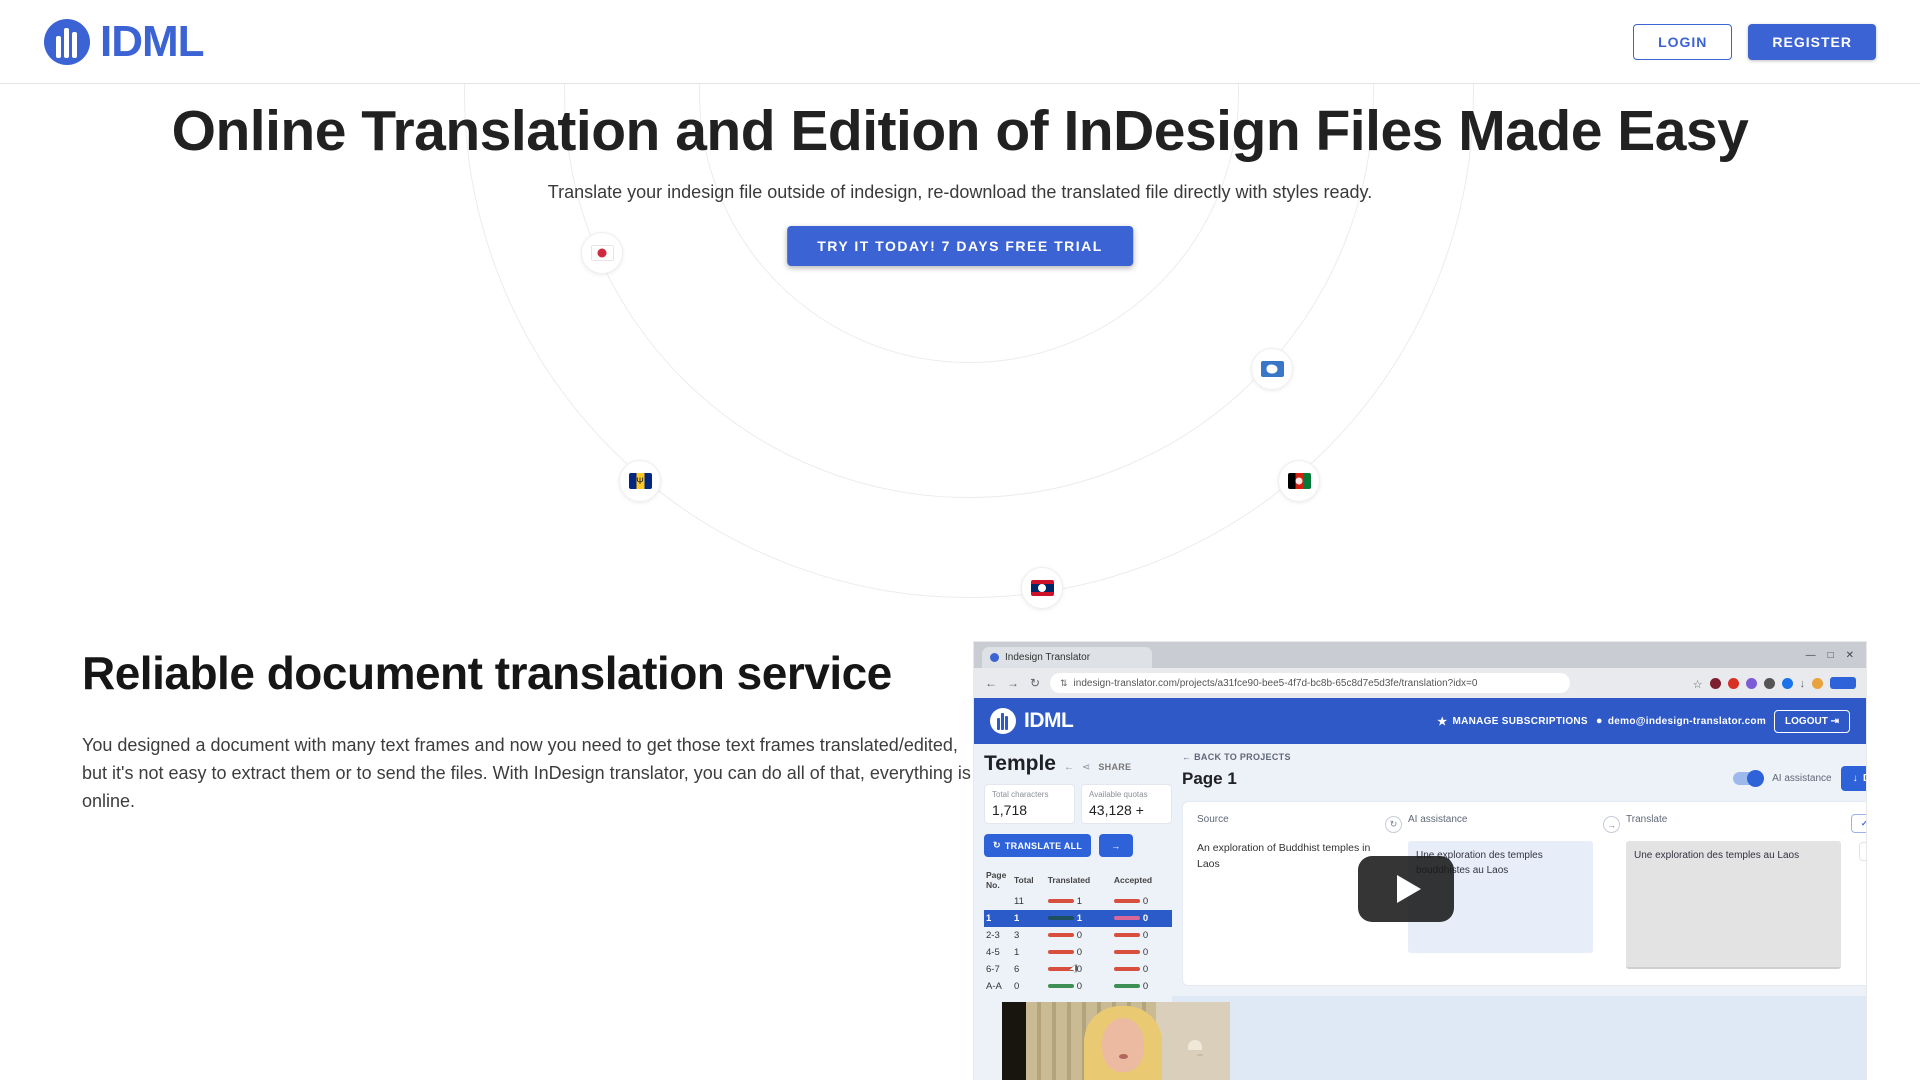  Describe the element at coordinates (1272, 369) in the screenshot. I see `antarctica-flag-icon` at that location.